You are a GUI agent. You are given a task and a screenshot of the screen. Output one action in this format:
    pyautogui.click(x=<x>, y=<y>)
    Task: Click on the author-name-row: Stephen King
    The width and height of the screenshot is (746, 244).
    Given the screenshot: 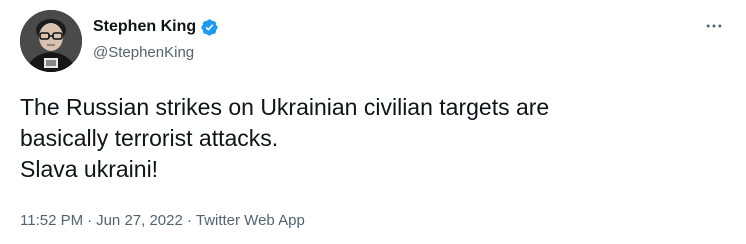 What is the action you would take?
    pyautogui.click(x=156, y=27)
    